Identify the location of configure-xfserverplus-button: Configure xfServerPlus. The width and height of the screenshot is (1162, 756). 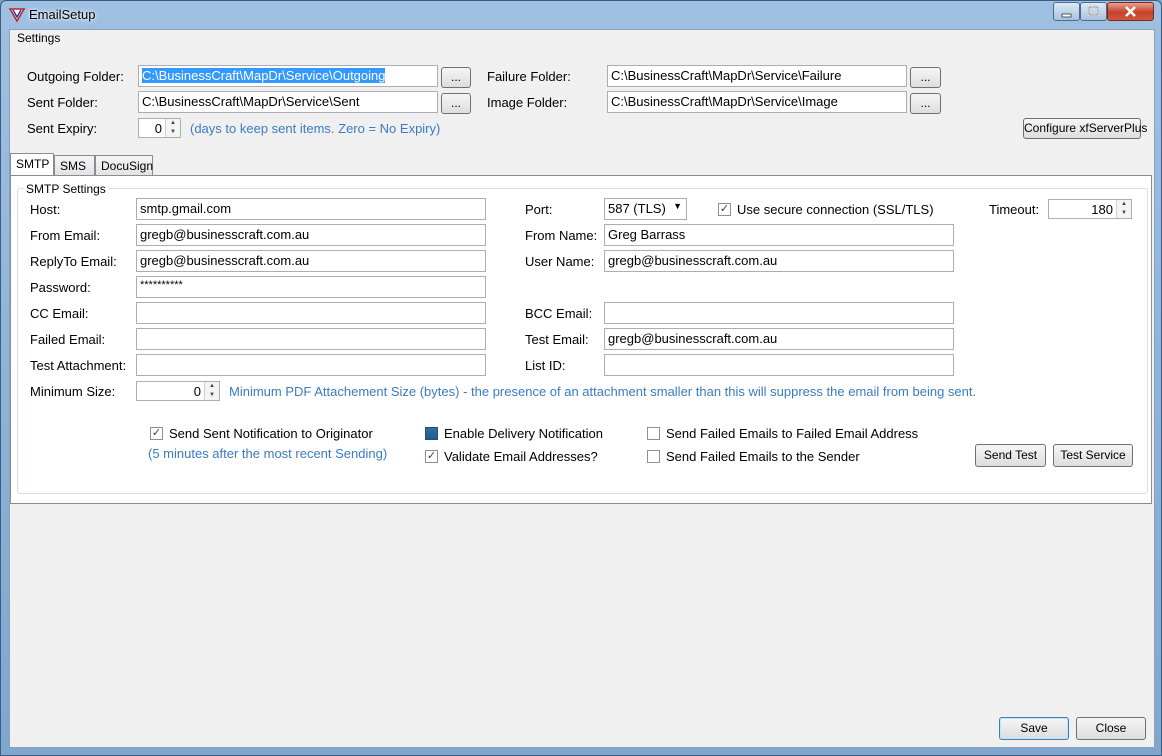
(1085, 128).